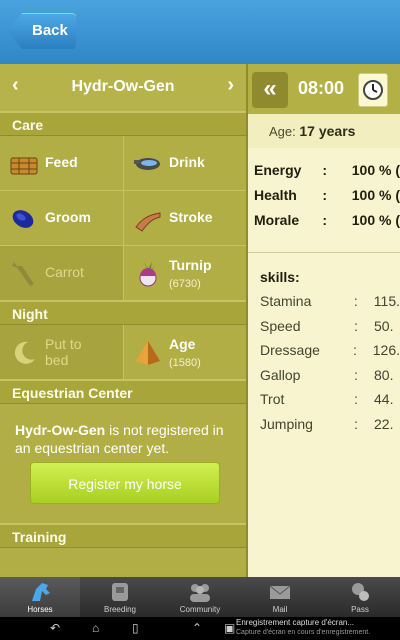 This screenshot has width=400, height=640. Describe the element at coordinates (327, 195) in the screenshot. I see `stat-health: Health:100 % (` at that location.